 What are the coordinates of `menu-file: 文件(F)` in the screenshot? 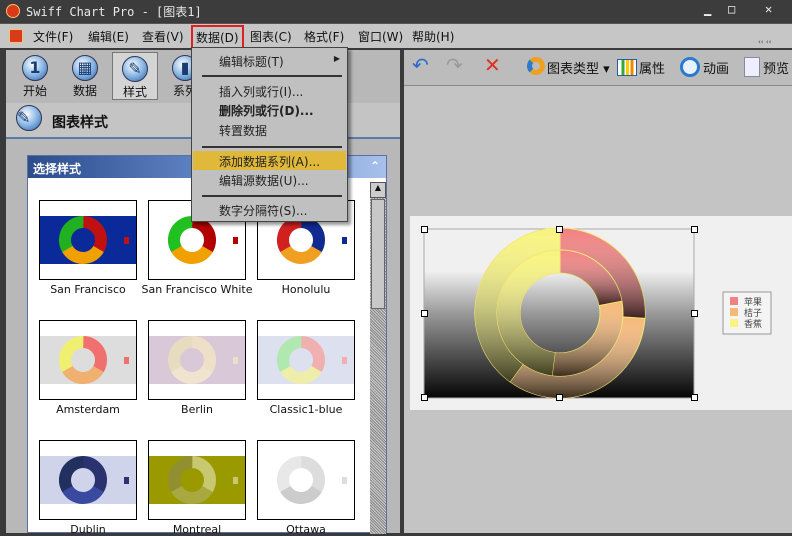 It's located at (53, 36).